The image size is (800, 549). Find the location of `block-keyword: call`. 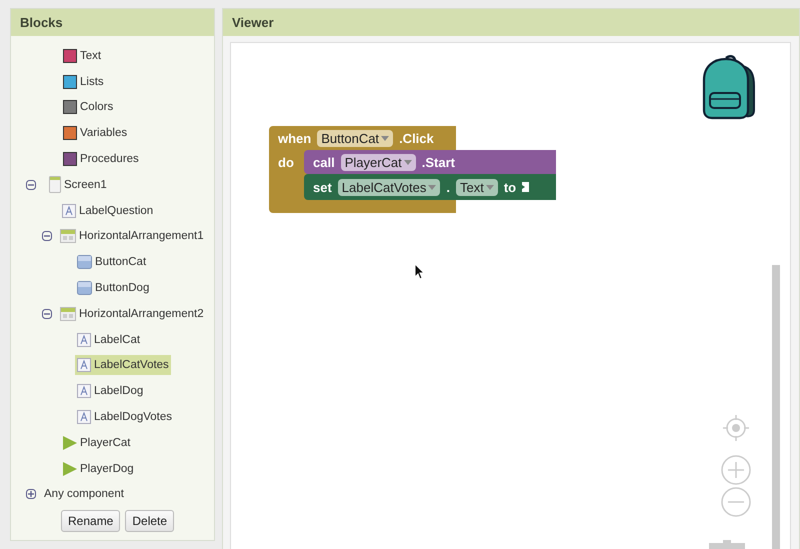

block-keyword: call is located at coordinates (324, 162).